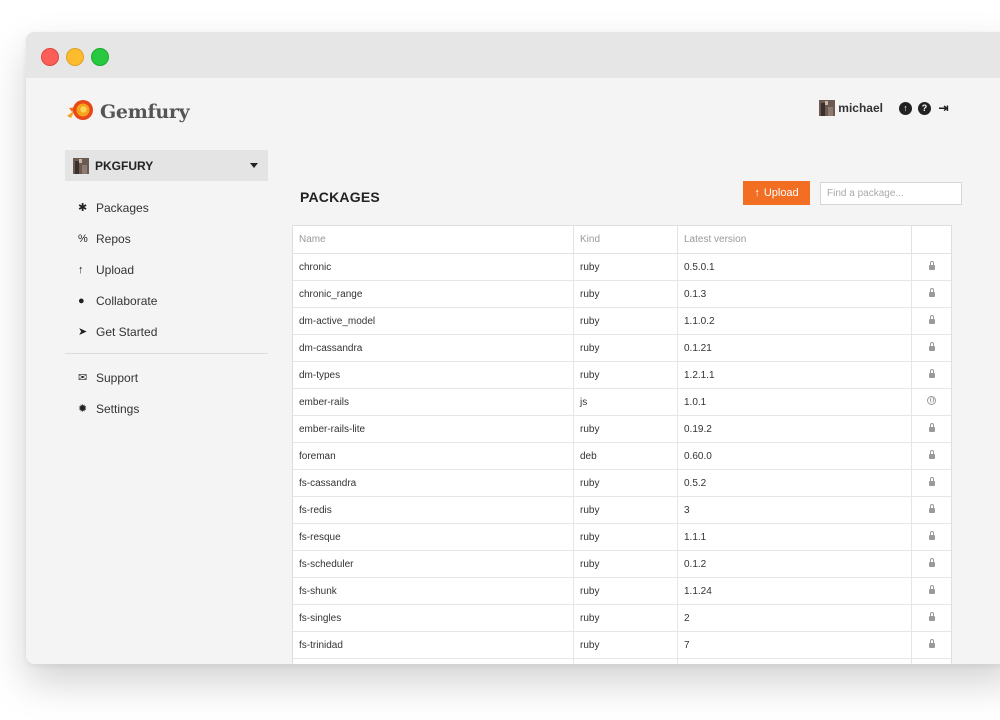 The image size is (1000, 720). Describe the element at coordinates (924, 108) in the screenshot. I see `help-icon: ?` at that location.